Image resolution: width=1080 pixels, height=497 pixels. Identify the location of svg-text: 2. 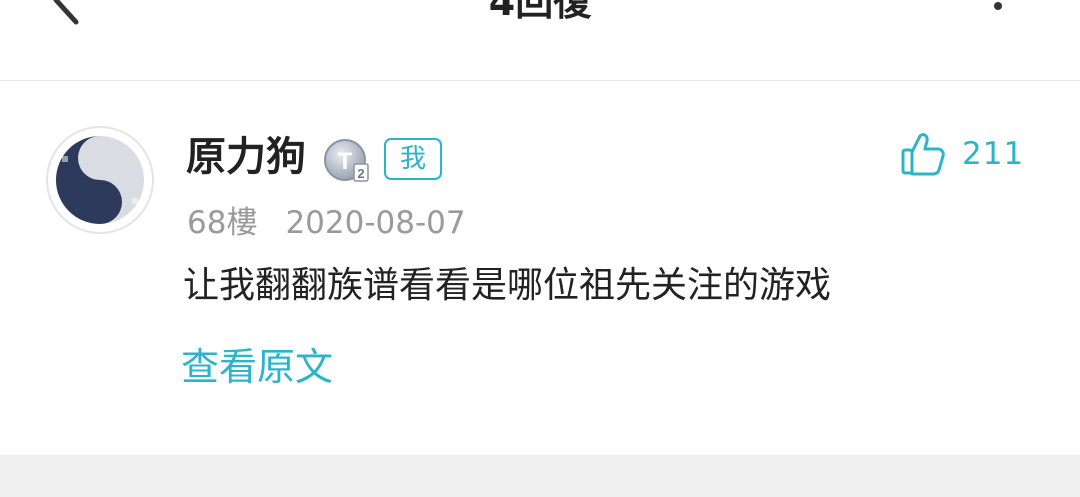
(360, 173).